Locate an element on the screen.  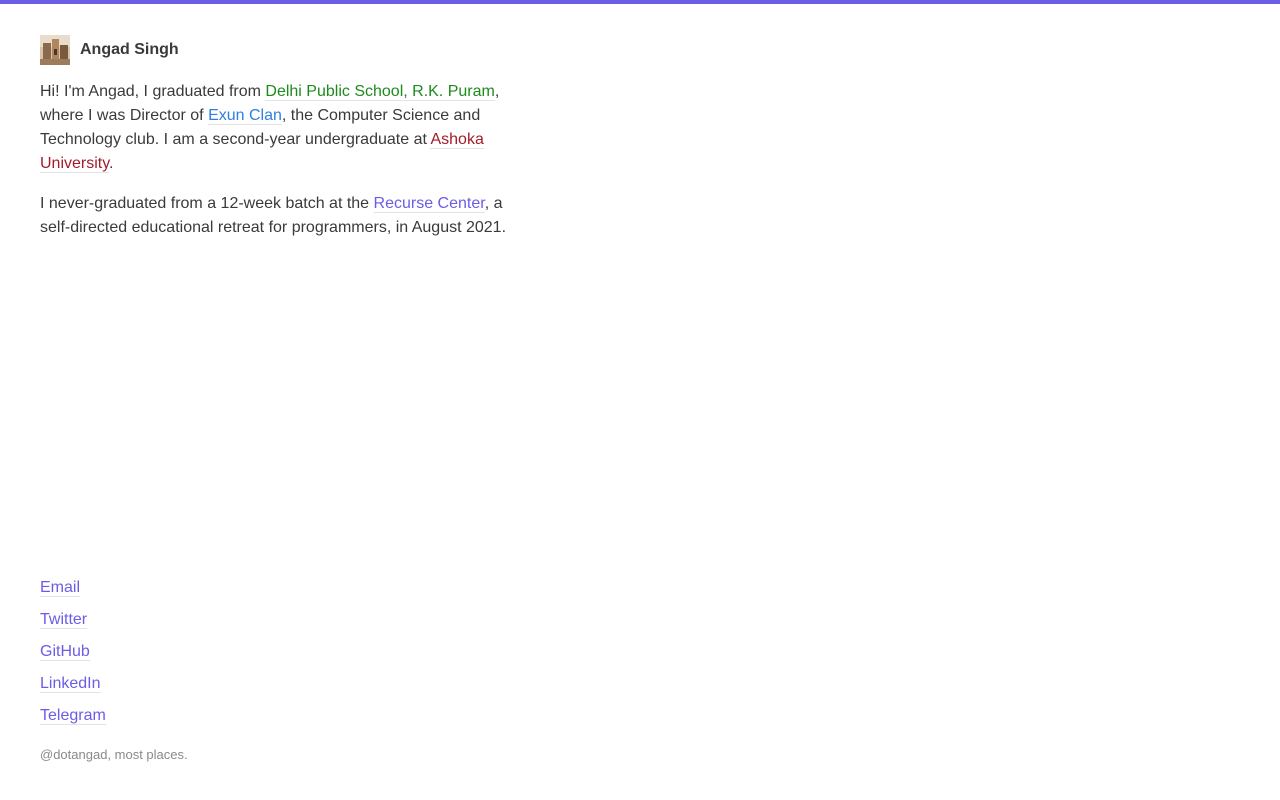
social-item: Twitter is located at coordinates (73, 624).